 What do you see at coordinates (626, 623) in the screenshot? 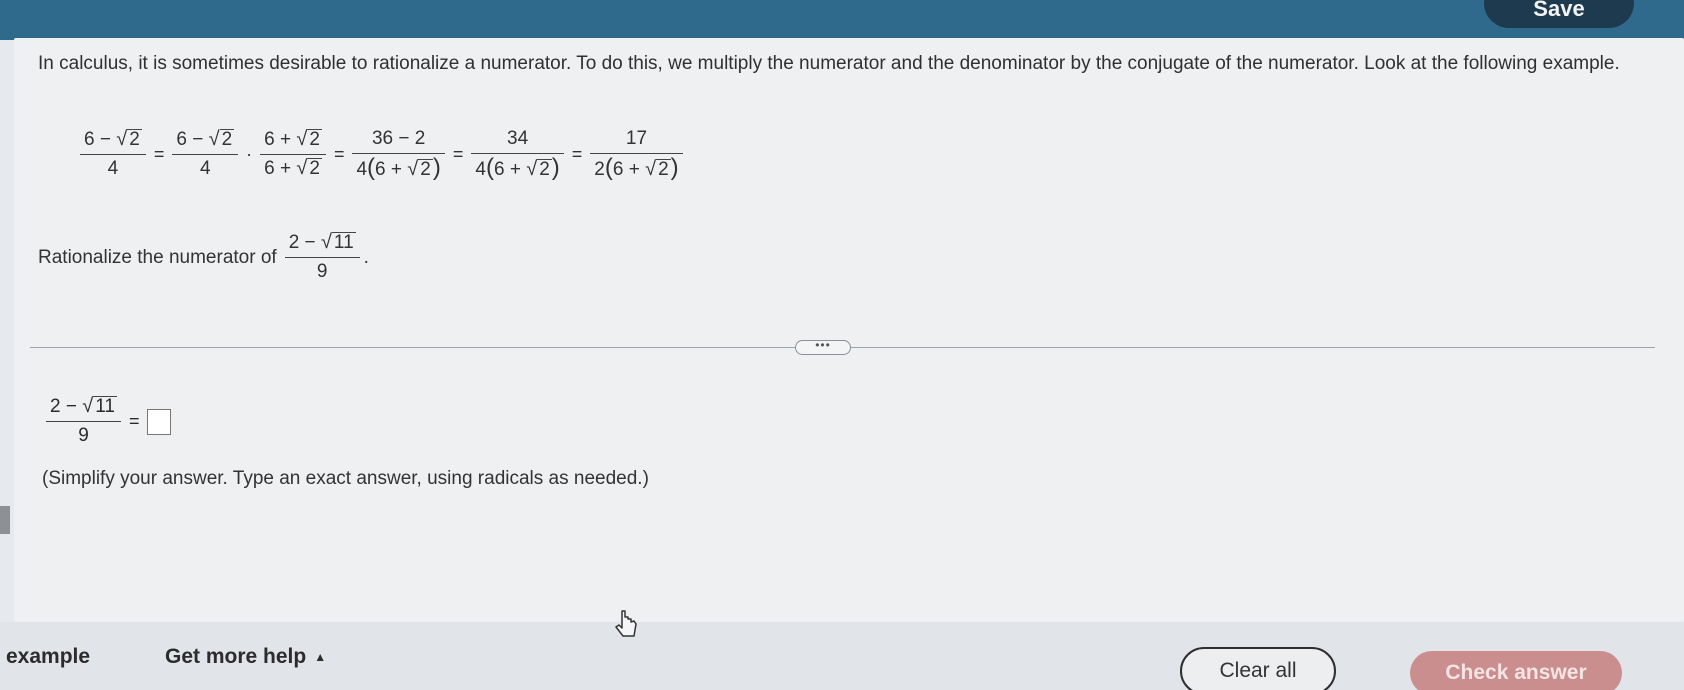
I see `pointer-cursor-icon` at bounding box center [626, 623].